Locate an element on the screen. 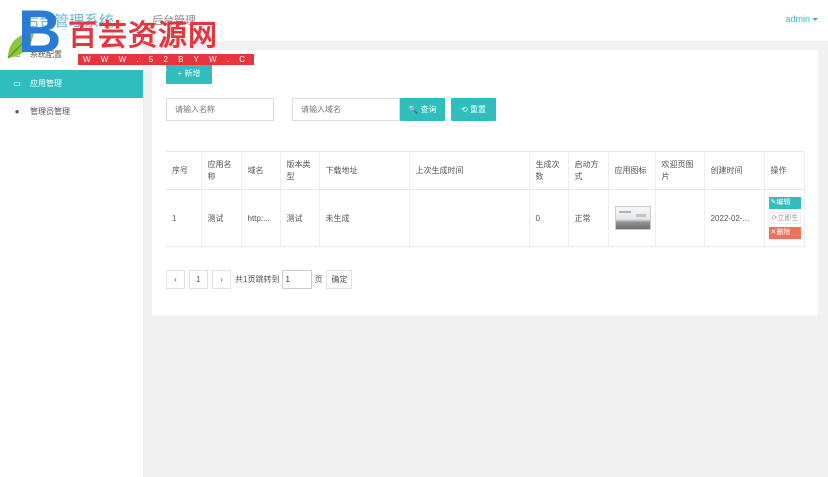 This screenshot has height=477, width=828. search-button: 🔍 查询 is located at coordinates (422, 109).